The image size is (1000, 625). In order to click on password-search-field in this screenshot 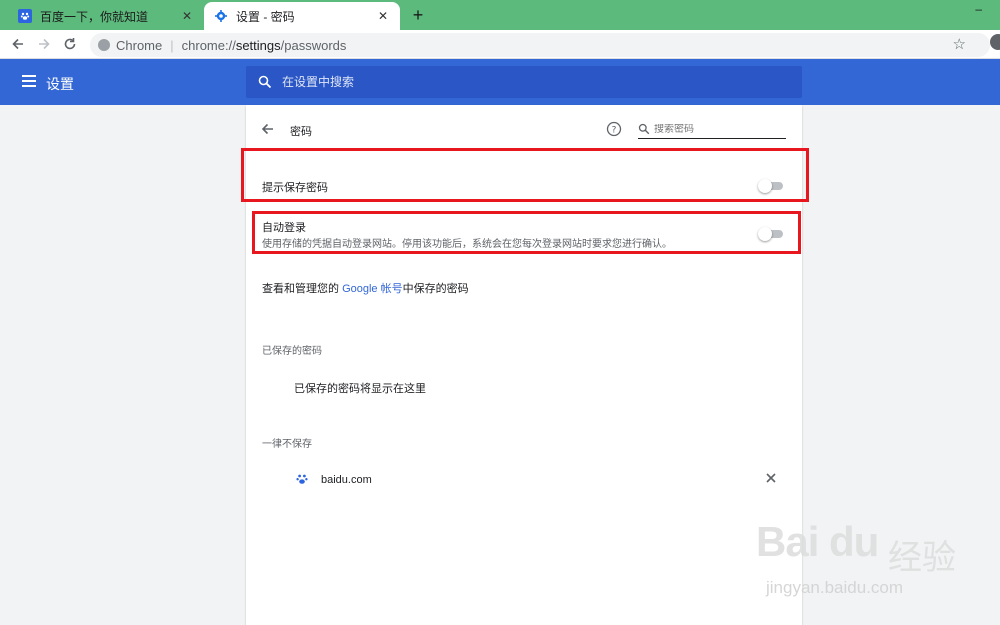, I will do `click(712, 130)`.